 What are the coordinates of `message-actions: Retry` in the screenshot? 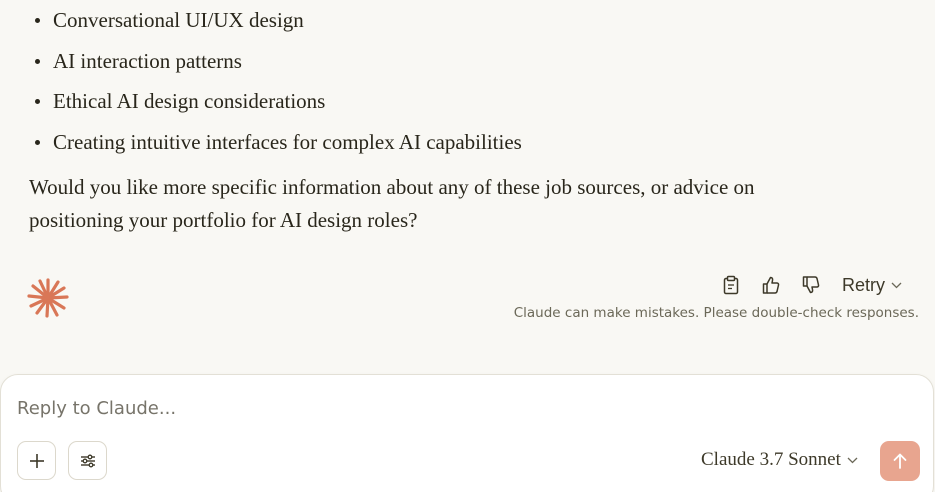 It's located at (467, 285).